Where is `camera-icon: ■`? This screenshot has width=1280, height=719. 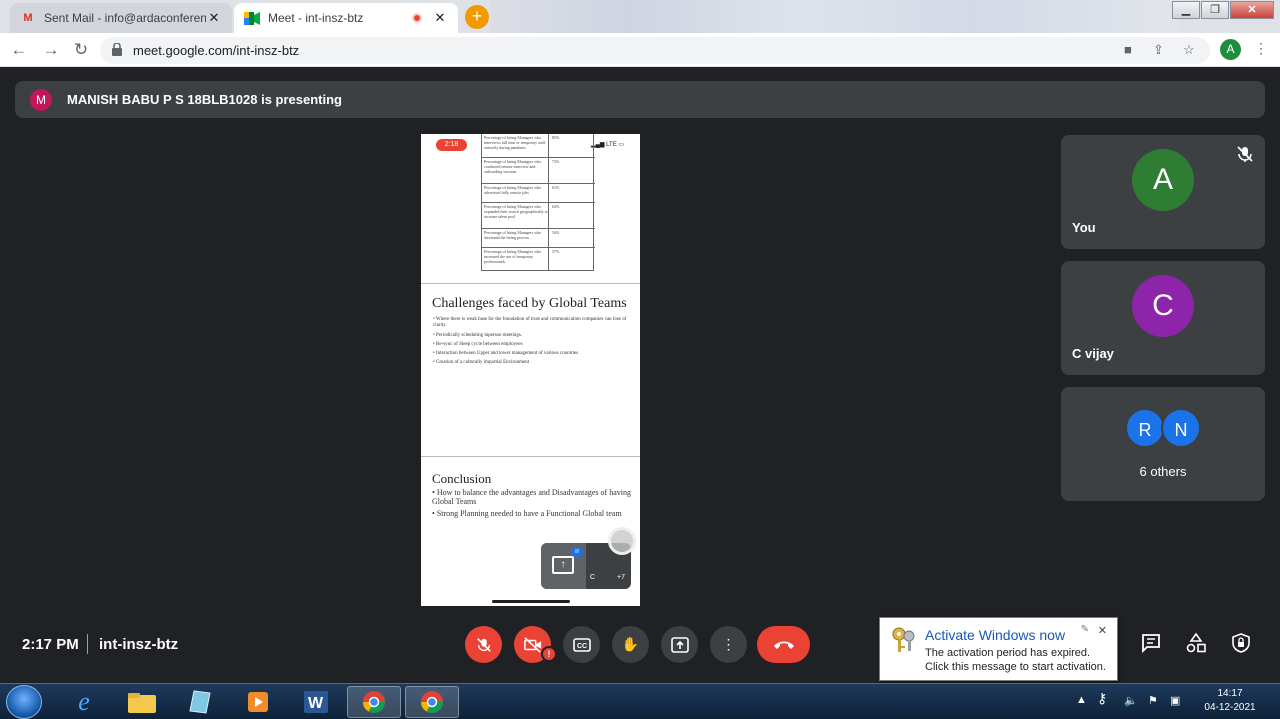
camera-icon: ■ is located at coordinates (1128, 49).